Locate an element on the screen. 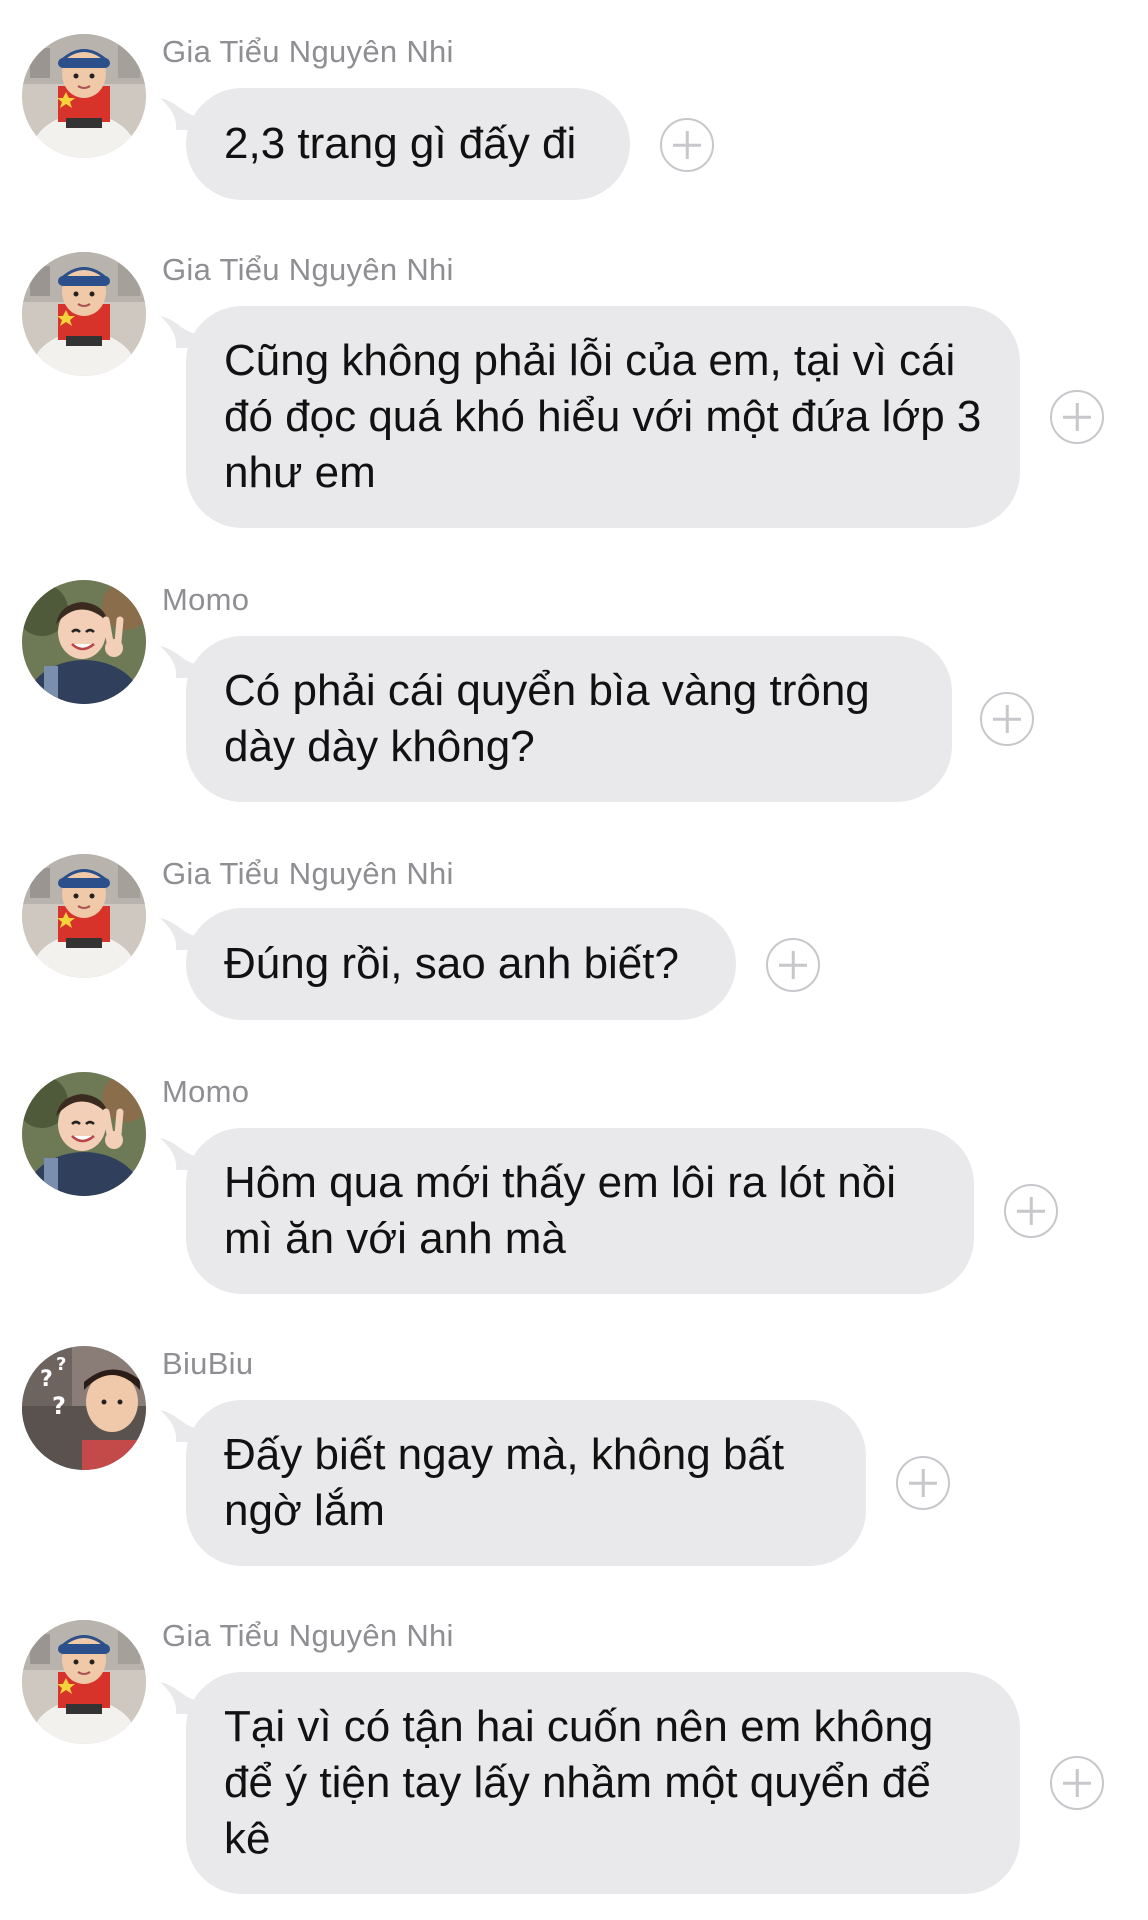 Image resolution: width=1148 pixels, height=1920 pixels. message-bubble: Đấy biết ngay mà, không bất ngờ lắm is located at coordinates (526, 1483).